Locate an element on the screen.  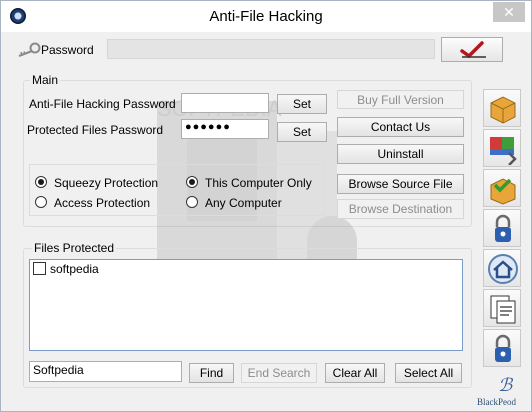
home-icon is located at coordinates (503, 269).